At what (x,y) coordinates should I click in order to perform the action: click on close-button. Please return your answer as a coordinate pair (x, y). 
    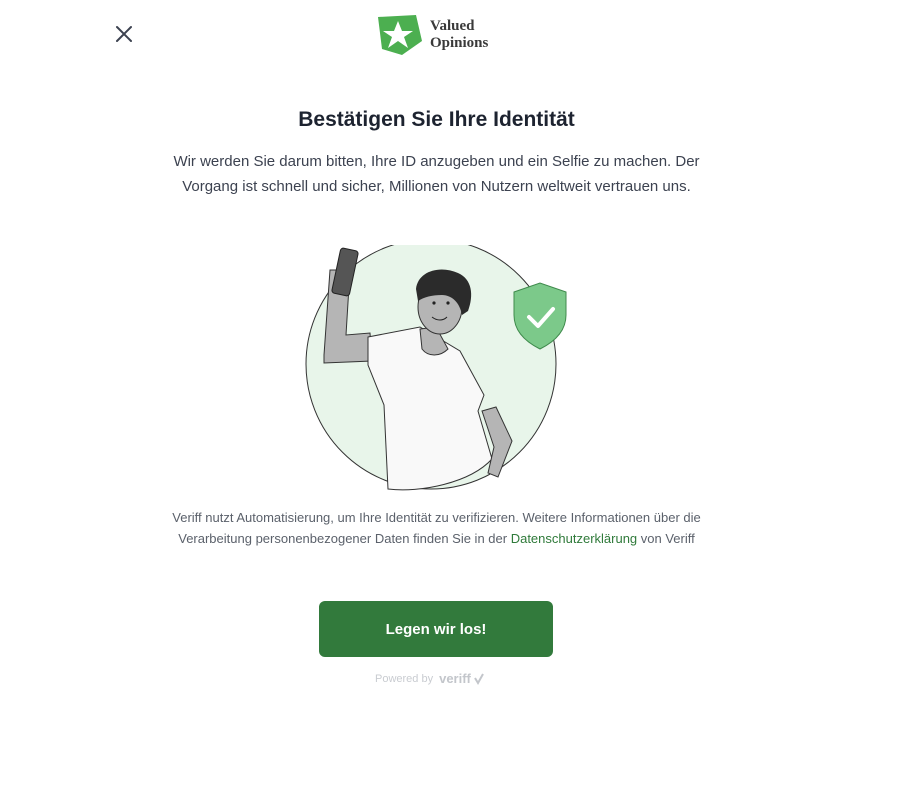
    Looking at the image, I should click on (124, 34).